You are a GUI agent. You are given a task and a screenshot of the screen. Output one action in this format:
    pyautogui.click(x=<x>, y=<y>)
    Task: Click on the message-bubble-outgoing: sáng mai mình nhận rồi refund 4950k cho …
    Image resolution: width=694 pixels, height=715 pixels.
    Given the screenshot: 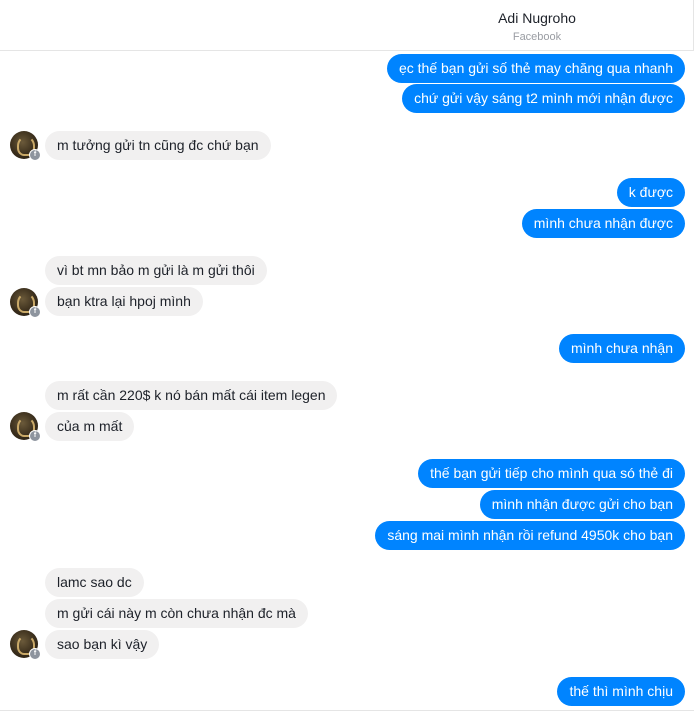 What is the action you would take?
    pyautogui.click(x=530, y=535)
    